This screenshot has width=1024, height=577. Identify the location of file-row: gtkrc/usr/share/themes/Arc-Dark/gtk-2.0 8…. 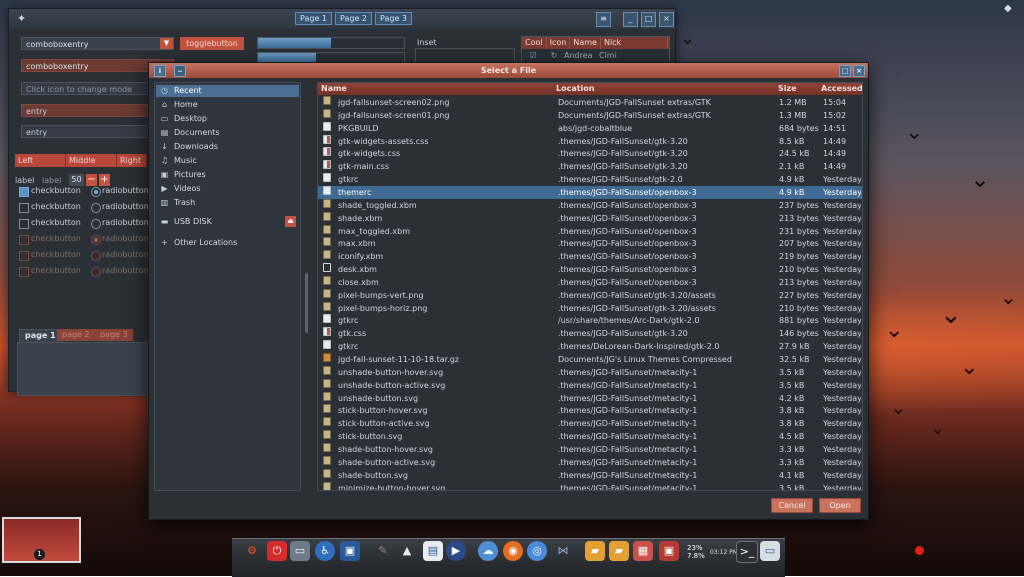
(590, 320).